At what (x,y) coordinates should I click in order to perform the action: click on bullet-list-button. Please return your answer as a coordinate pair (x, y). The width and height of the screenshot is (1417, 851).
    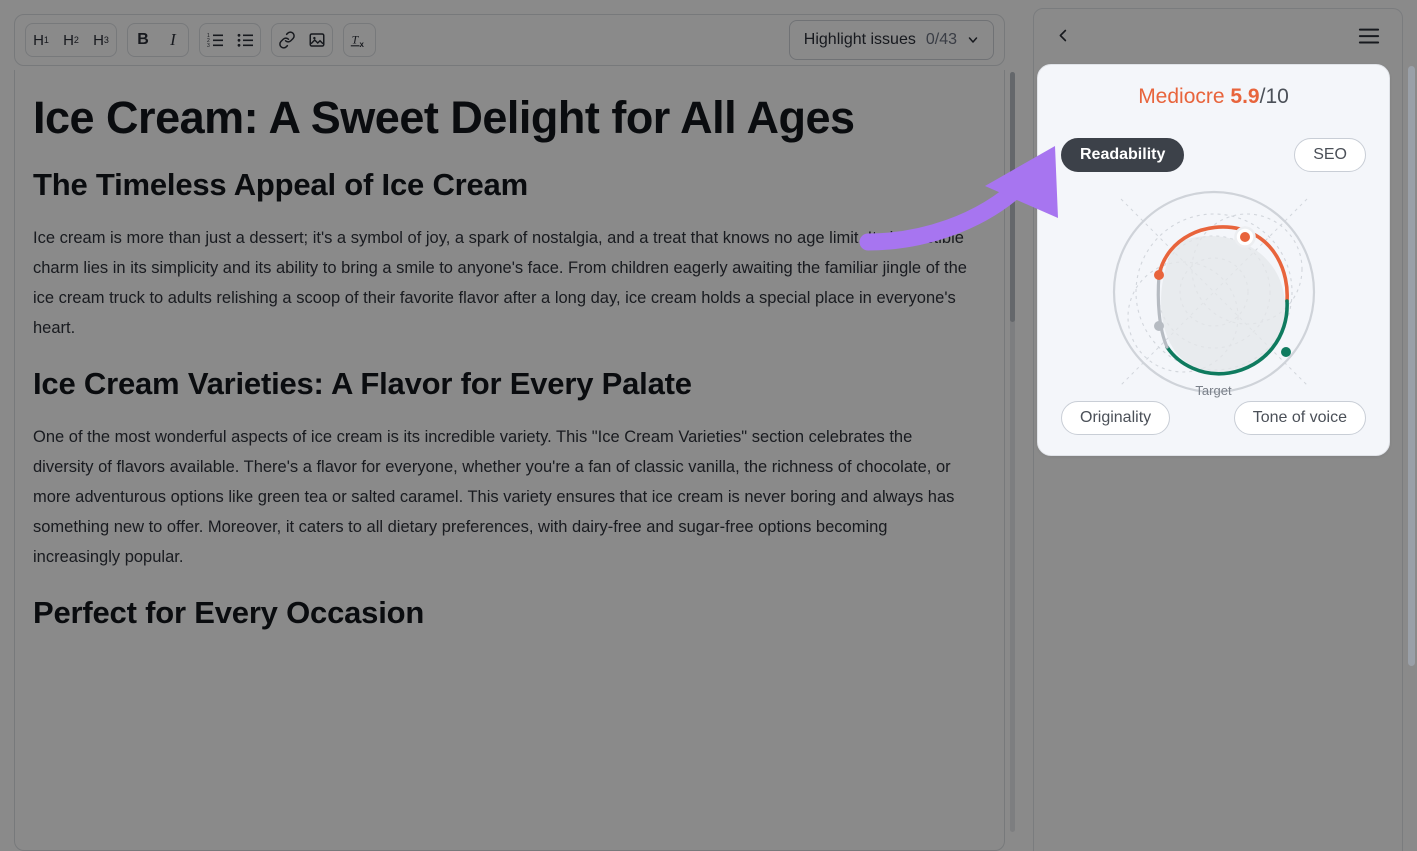
    Looking at the image, I should click on (245, 40).